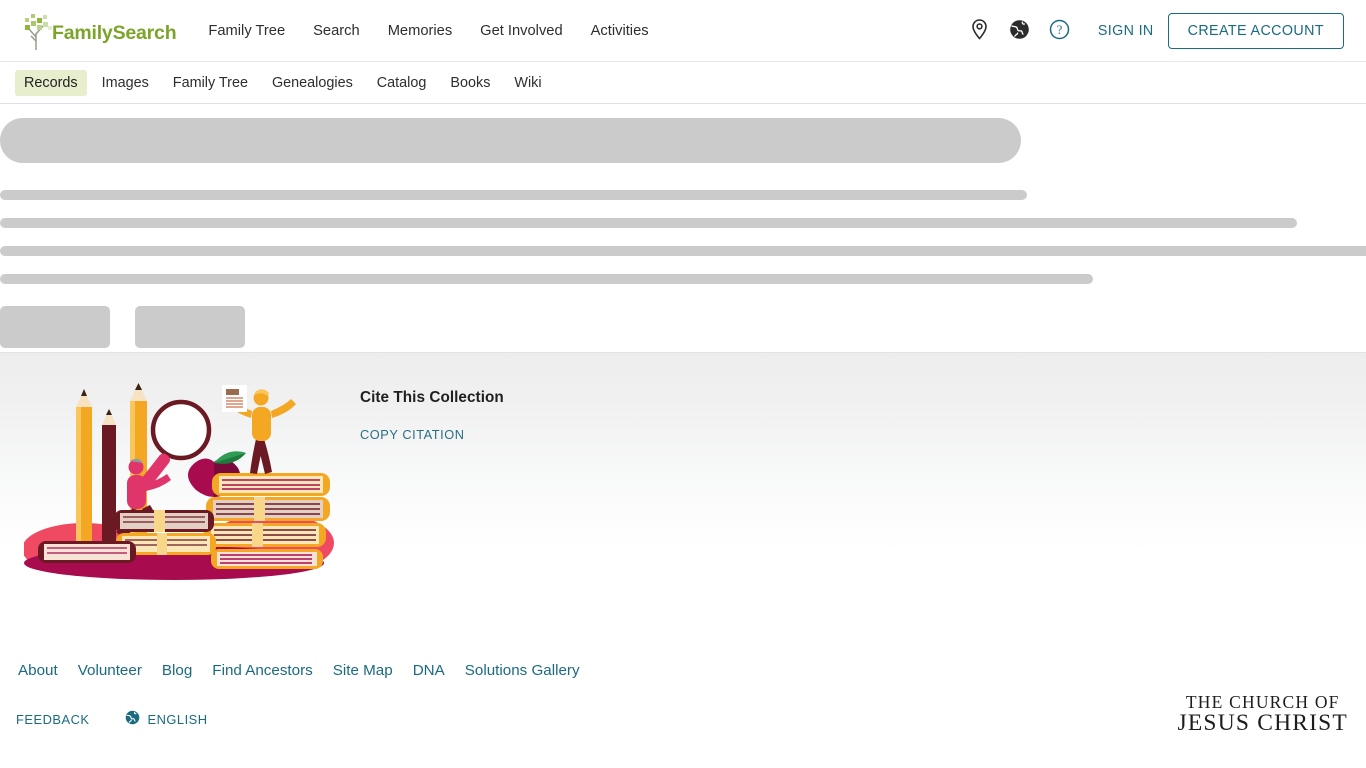 Image resolution: width=1366 pixels, height=768 pixels. I want to click on footer-link-dna: DNA, so click(429, 670).